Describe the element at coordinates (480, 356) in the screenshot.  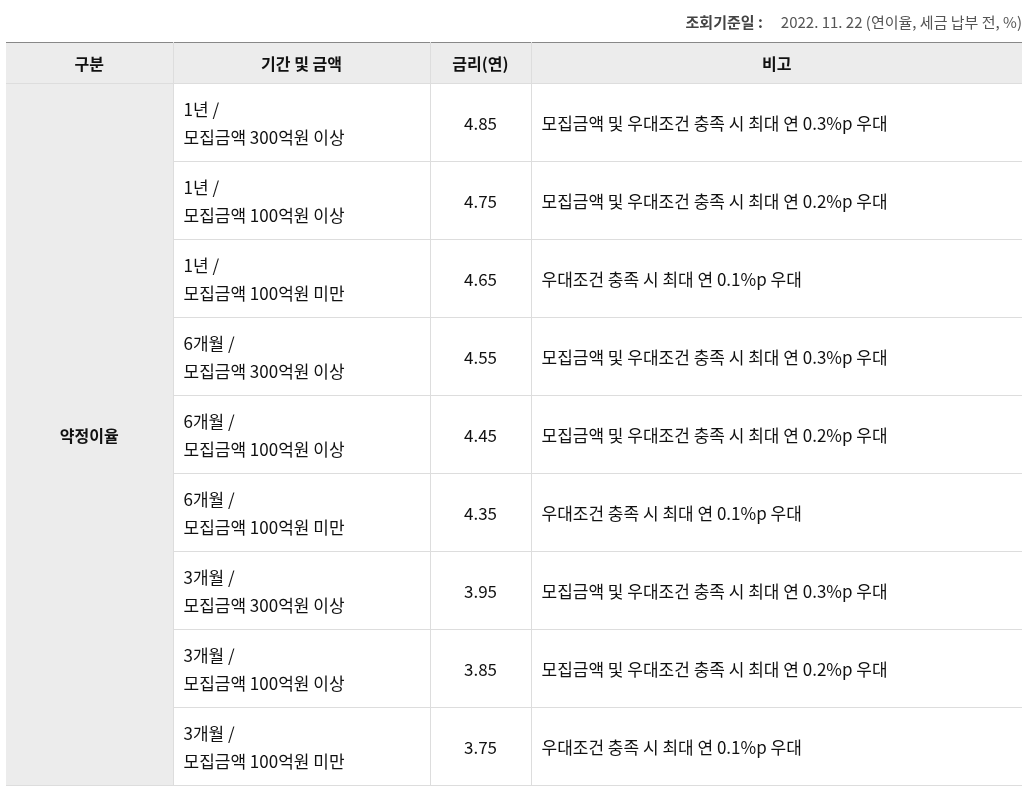
I see `rate-cell: 4.55` at that location.